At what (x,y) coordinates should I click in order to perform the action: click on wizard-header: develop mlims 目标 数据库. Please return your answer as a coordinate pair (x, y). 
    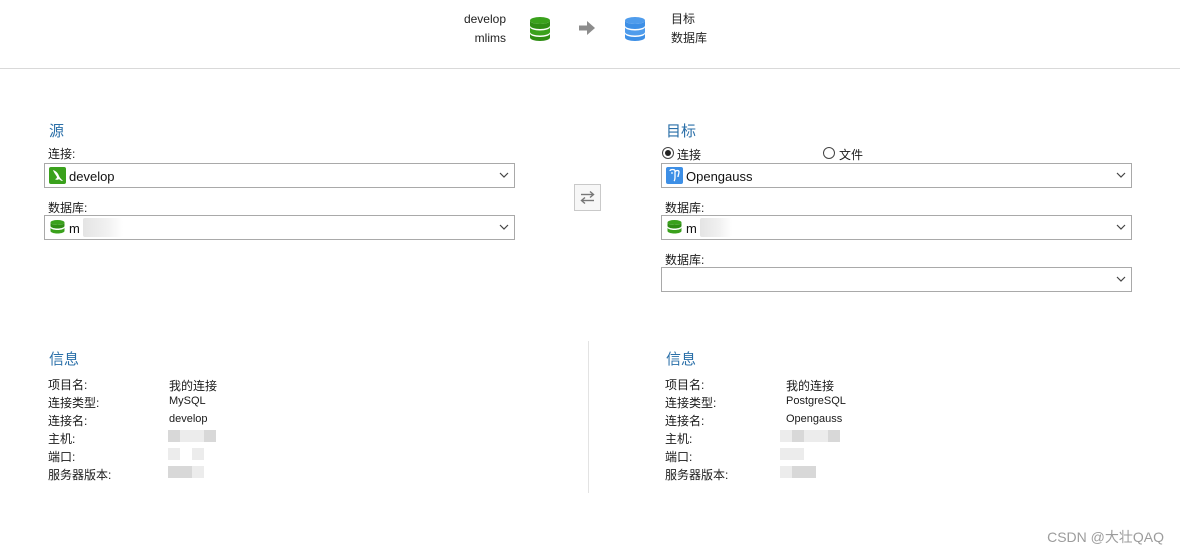
    Looking at the image, I should click on (590, 34).